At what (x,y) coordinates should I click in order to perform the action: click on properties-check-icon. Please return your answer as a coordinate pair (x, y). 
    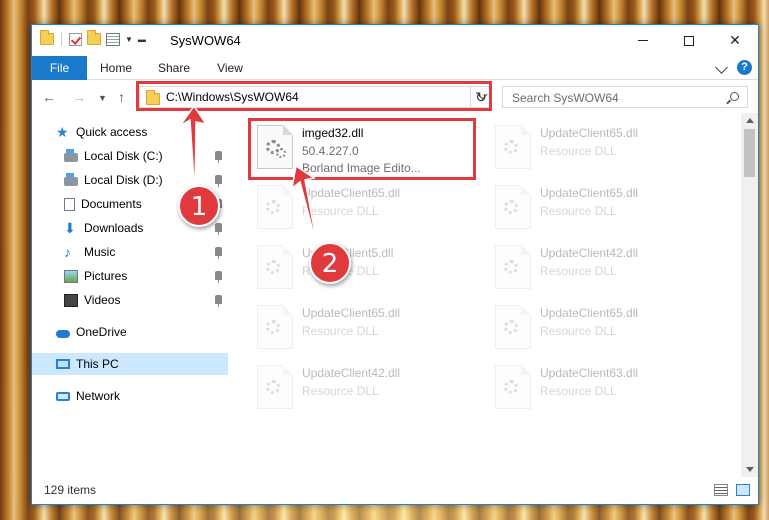
    Looking at the image, I should click on (75, 39).